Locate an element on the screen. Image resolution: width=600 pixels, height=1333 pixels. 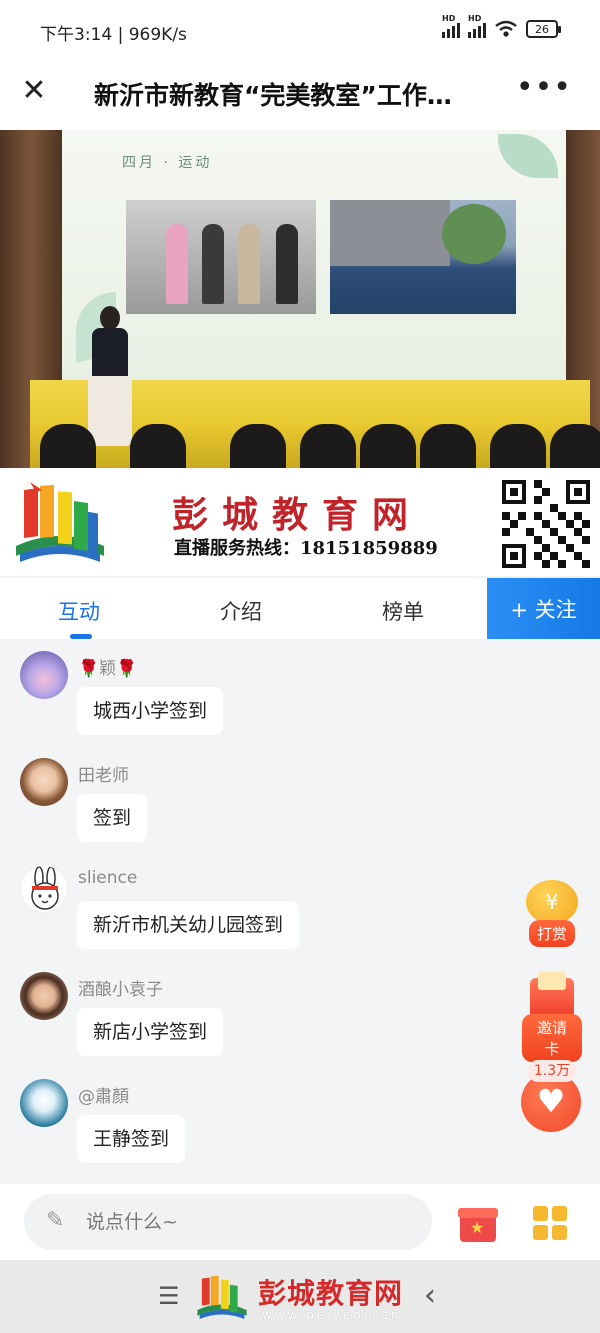
system-navigation: ☰ 彭城教育网 www.pcjyedu.cn ‹ is located at coordinates (300, 1296).